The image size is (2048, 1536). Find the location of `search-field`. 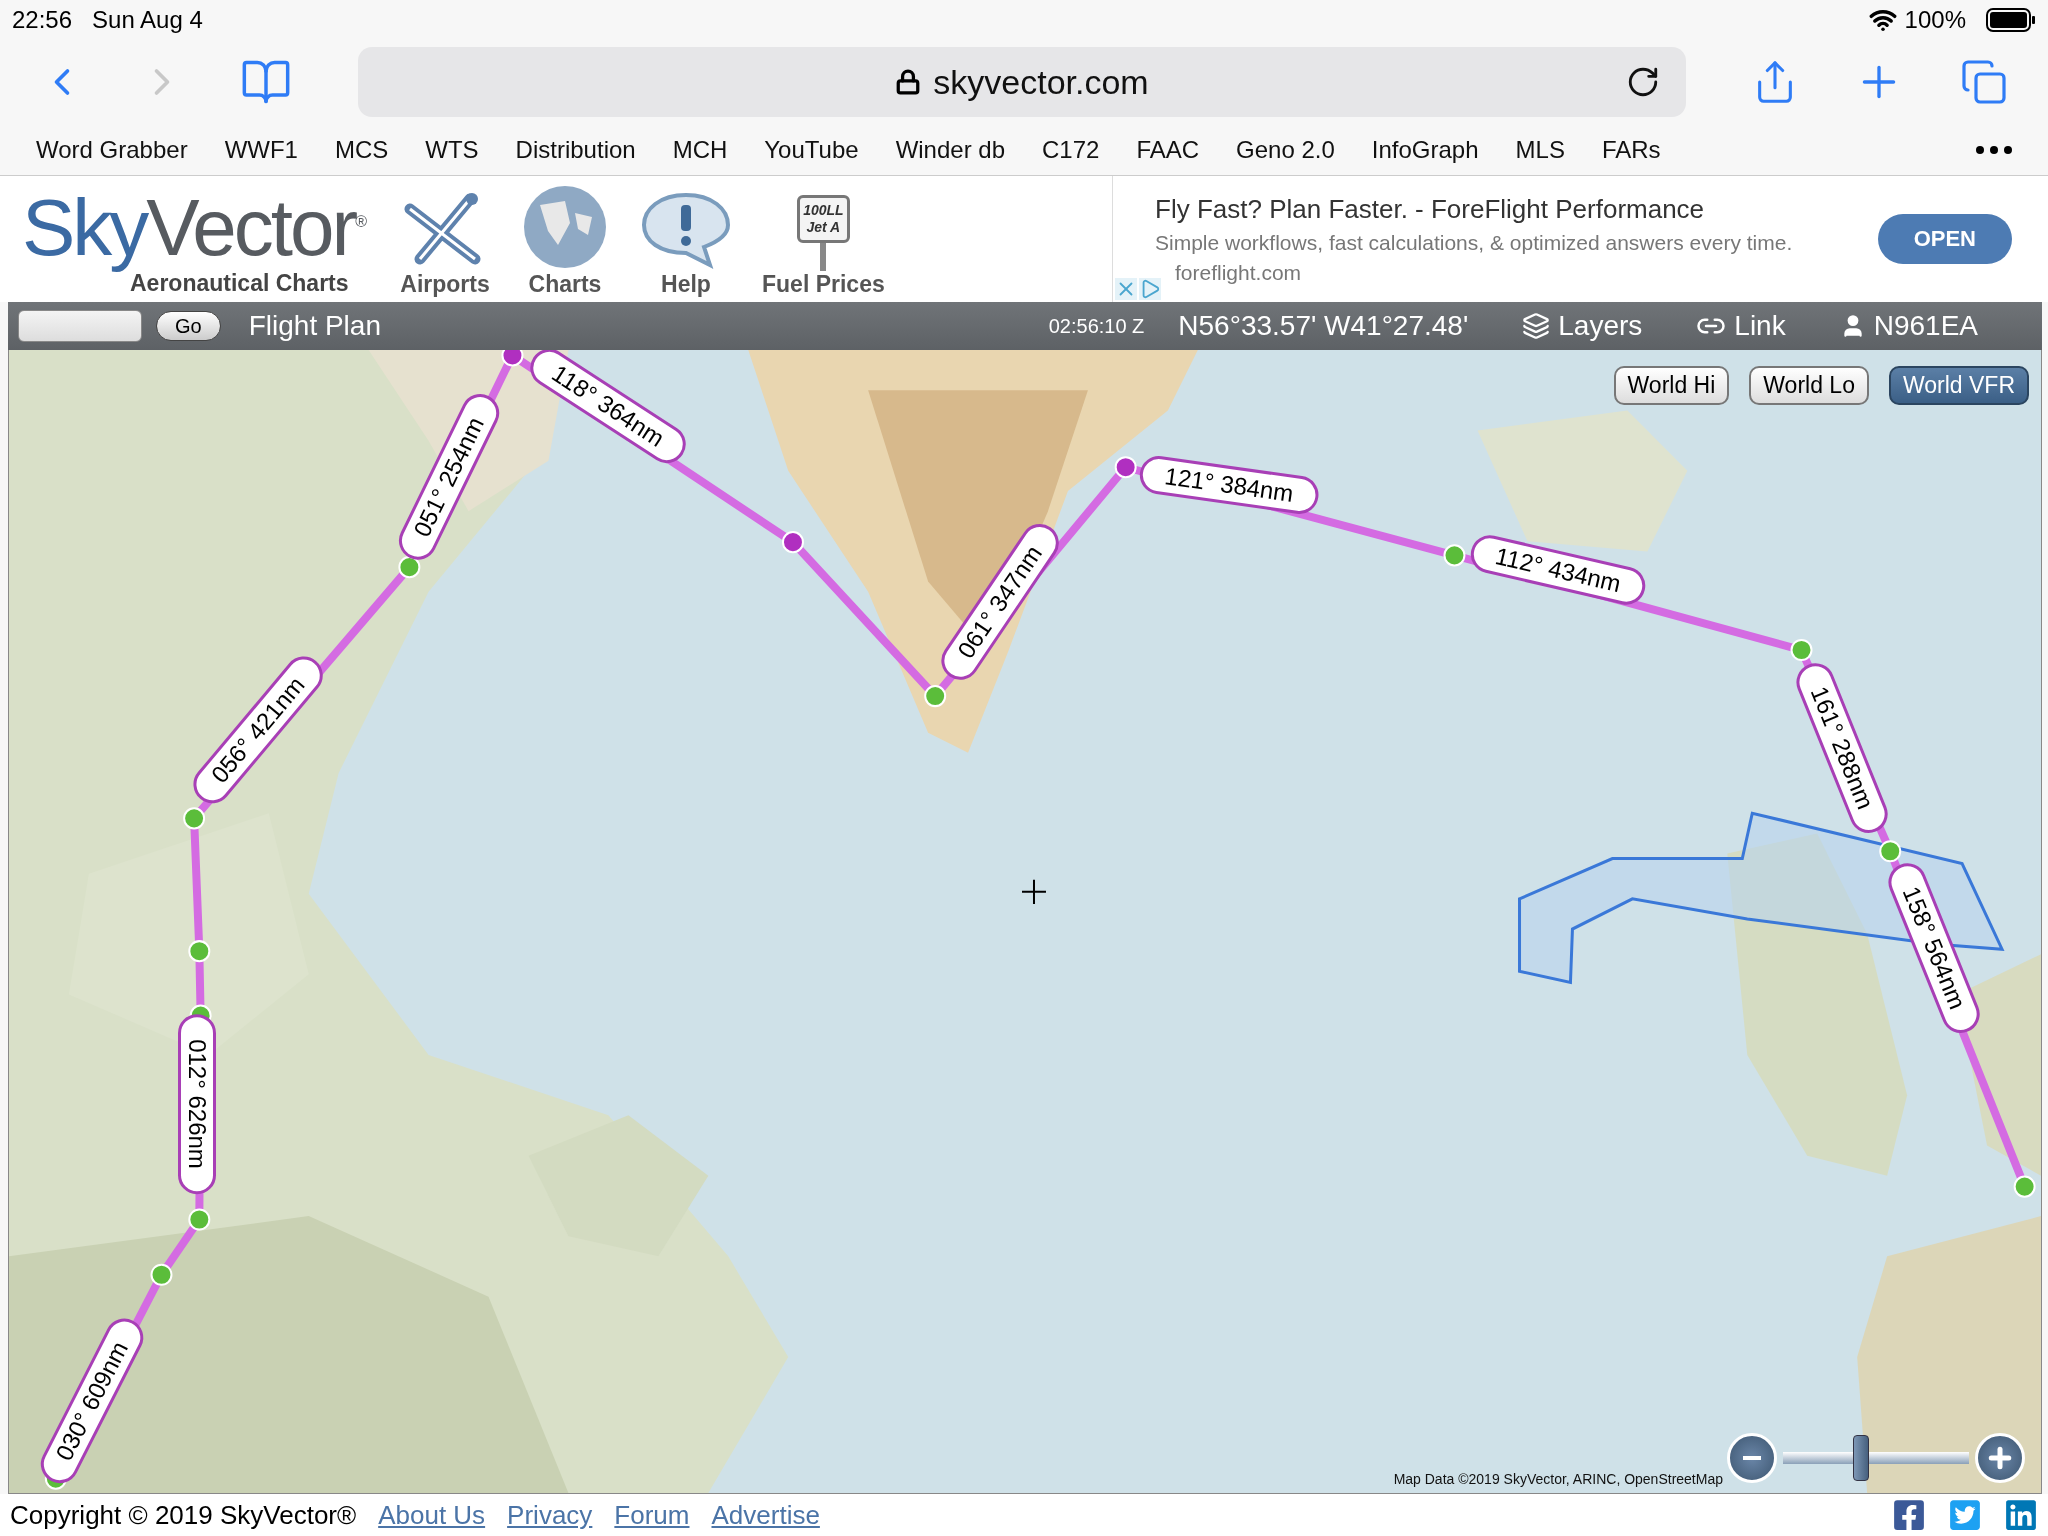

search-field is located at coordinates (80, 326).